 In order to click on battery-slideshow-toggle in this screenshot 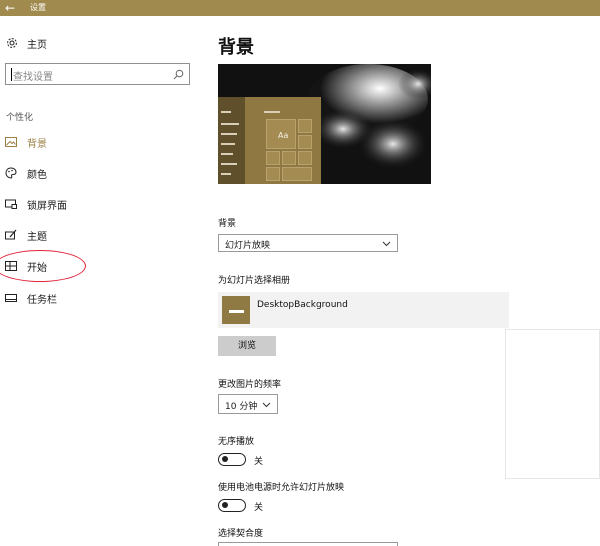, I will do `click(232, 505)`.